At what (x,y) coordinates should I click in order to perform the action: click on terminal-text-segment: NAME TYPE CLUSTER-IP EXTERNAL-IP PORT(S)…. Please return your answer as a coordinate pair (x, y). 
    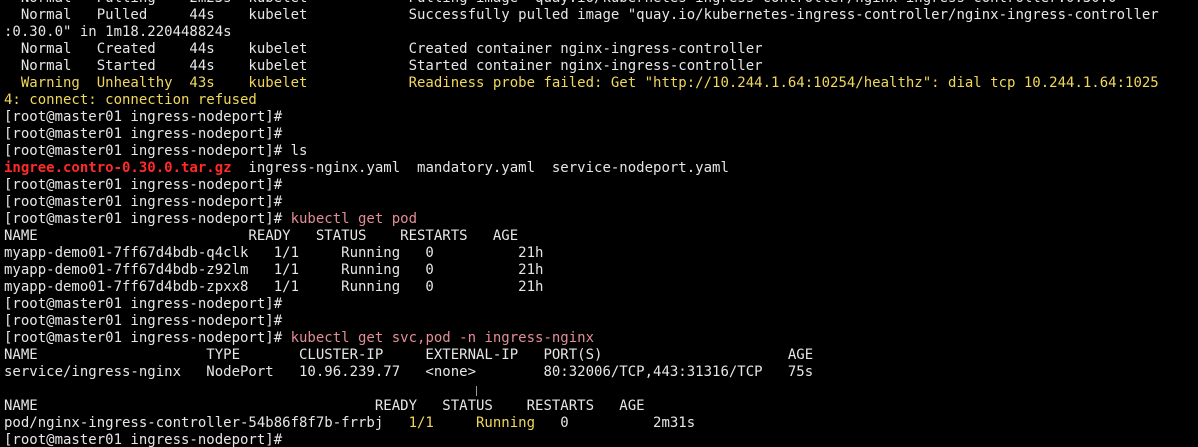
    Looking at the image, I should click on (409, 355).